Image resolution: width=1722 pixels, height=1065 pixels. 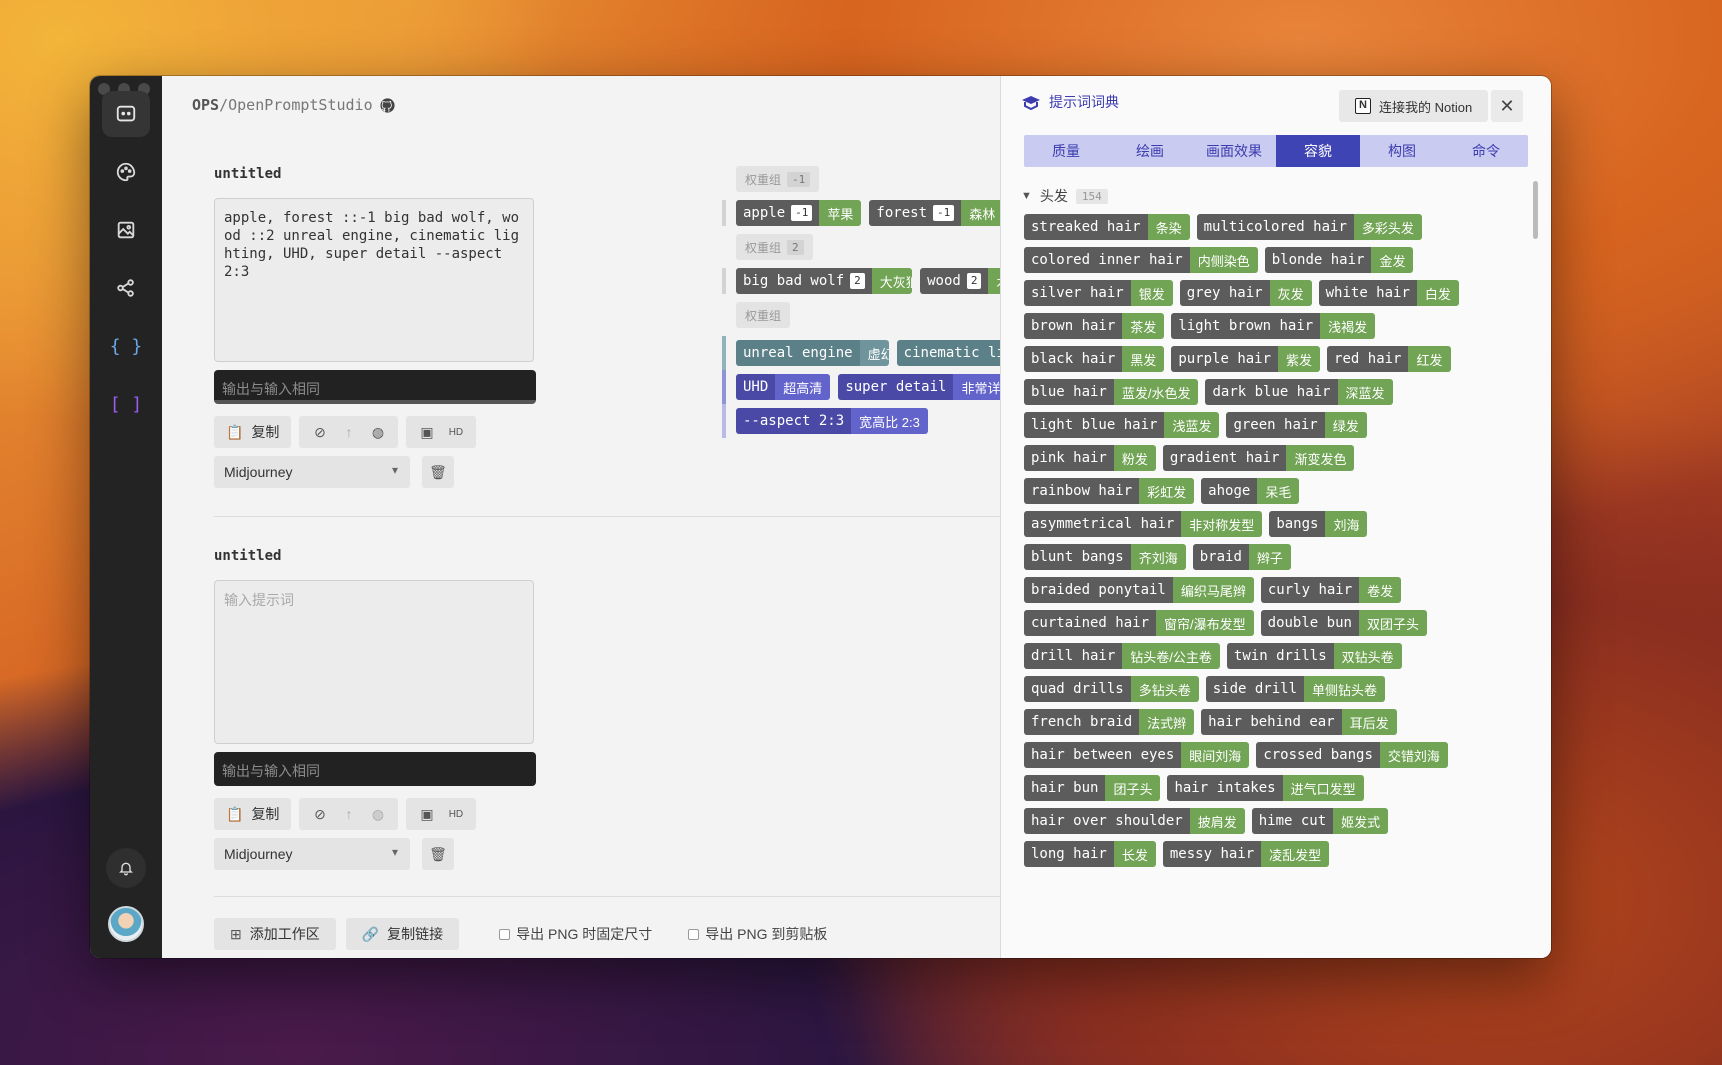 What do you see at coordinates (126, 924) in the screenshot?
I see `avatar` at bounding box center [126, 924].